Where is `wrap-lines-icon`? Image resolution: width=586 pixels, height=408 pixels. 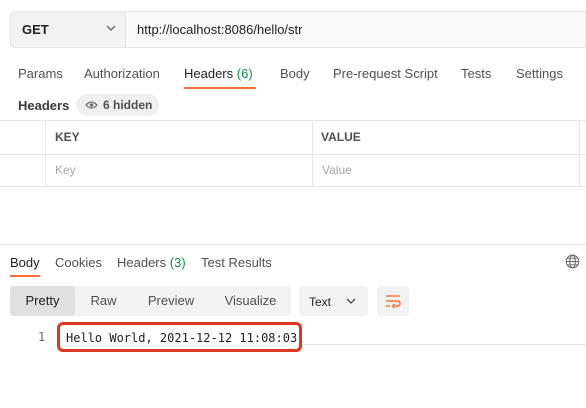 wrap-lines-icon is located at coordinates (393, 302).